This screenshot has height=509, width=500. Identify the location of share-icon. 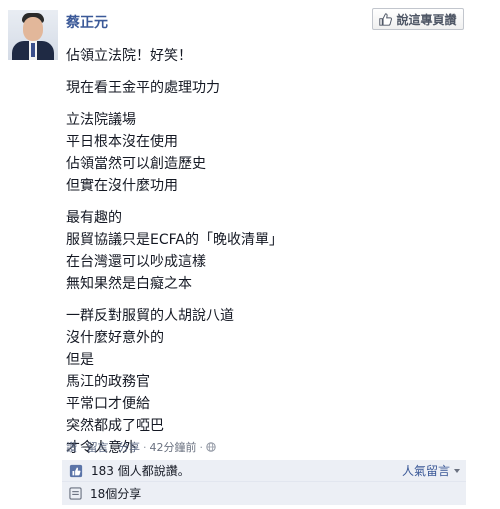
(75, 493).